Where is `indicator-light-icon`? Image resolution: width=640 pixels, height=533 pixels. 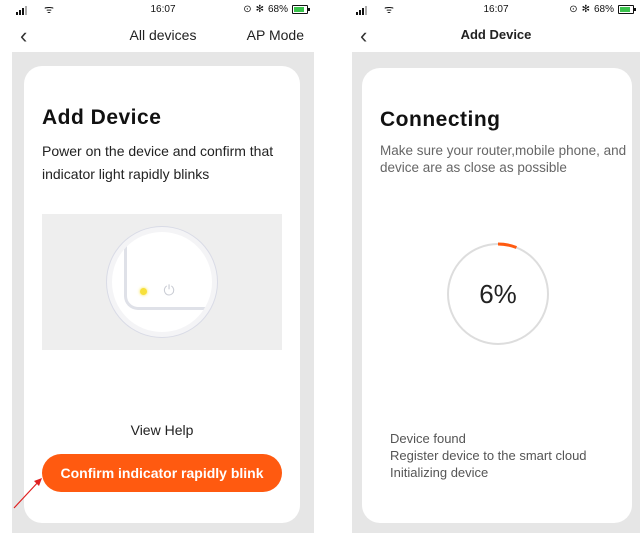
indicator-light-icon is located at coordinates (143, 291).